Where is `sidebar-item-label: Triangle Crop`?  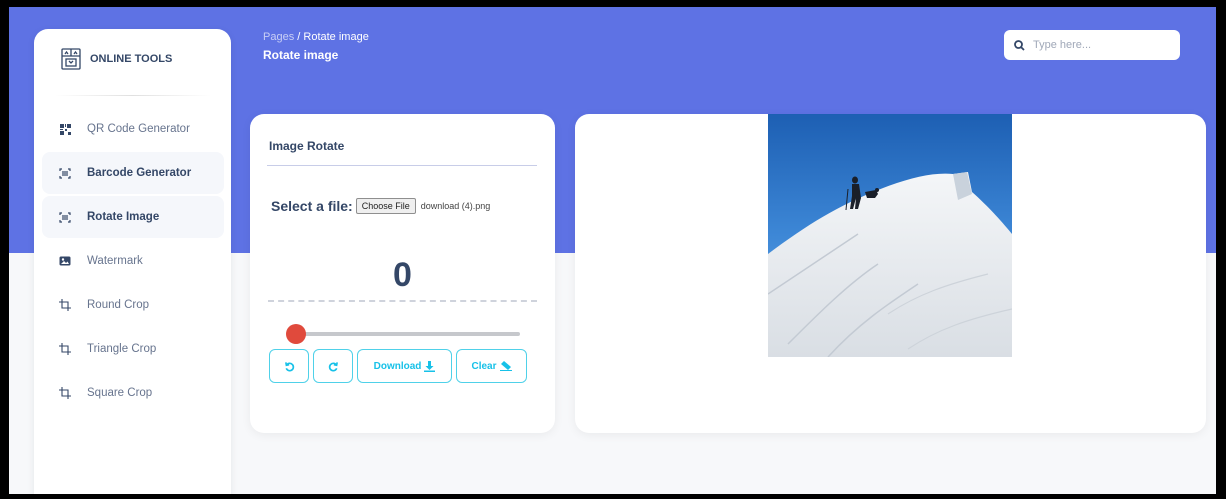
sidebar-item-label: Triangle Crop is located at coordinates (122, 349).